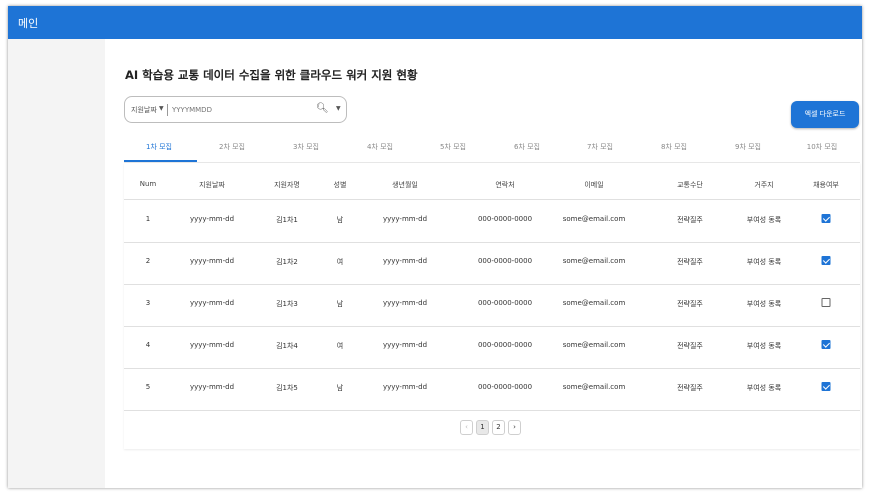 The width and height of the screenshot is (876, 493). Describe the element at coordinates (825, 114) in the screenshot. I see `excel-download-button: 엑셀 다운로드` at that location.